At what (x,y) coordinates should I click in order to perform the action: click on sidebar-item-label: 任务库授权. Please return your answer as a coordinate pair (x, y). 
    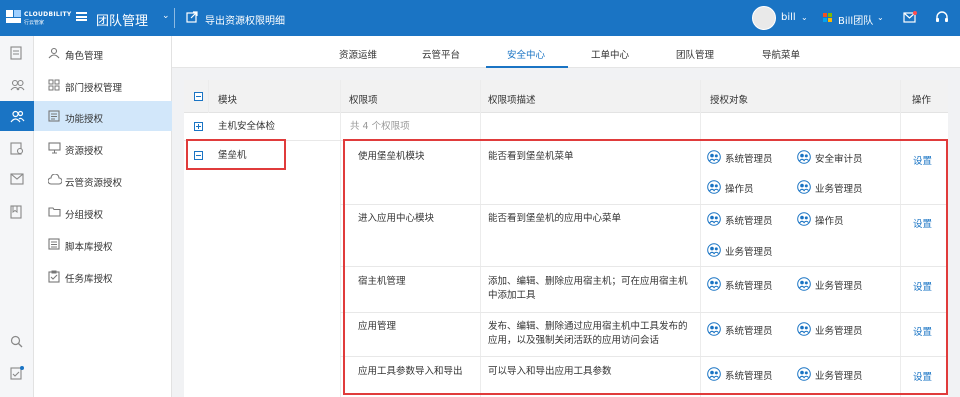
    Looking at the image, I should click on (89, 279).